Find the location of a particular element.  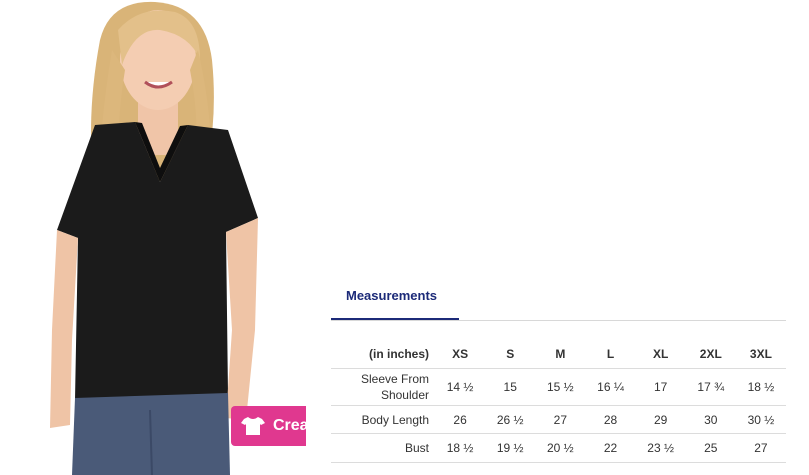

size-header: 3XL is located at coordinates (760, 354).